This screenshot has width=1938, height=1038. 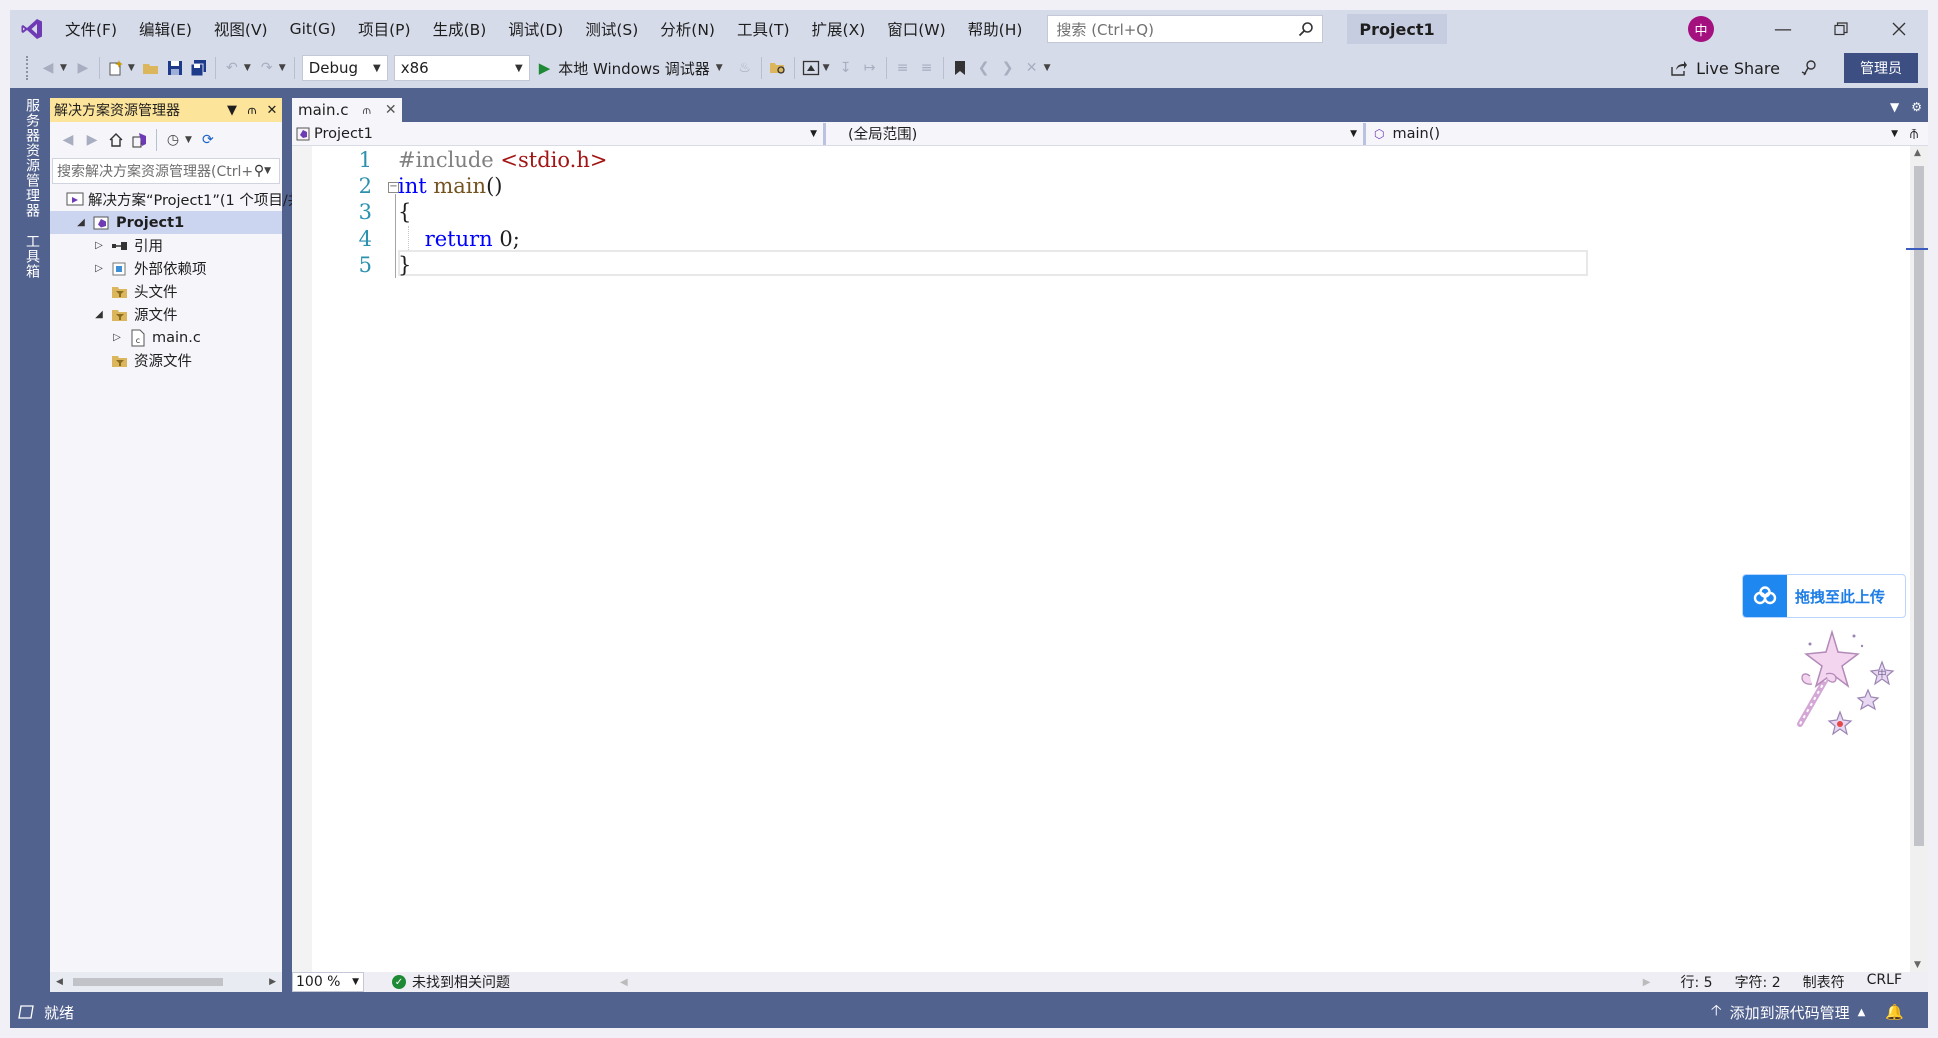 I want to click on menu-project: 项目(P), so click(x=384, y=29).